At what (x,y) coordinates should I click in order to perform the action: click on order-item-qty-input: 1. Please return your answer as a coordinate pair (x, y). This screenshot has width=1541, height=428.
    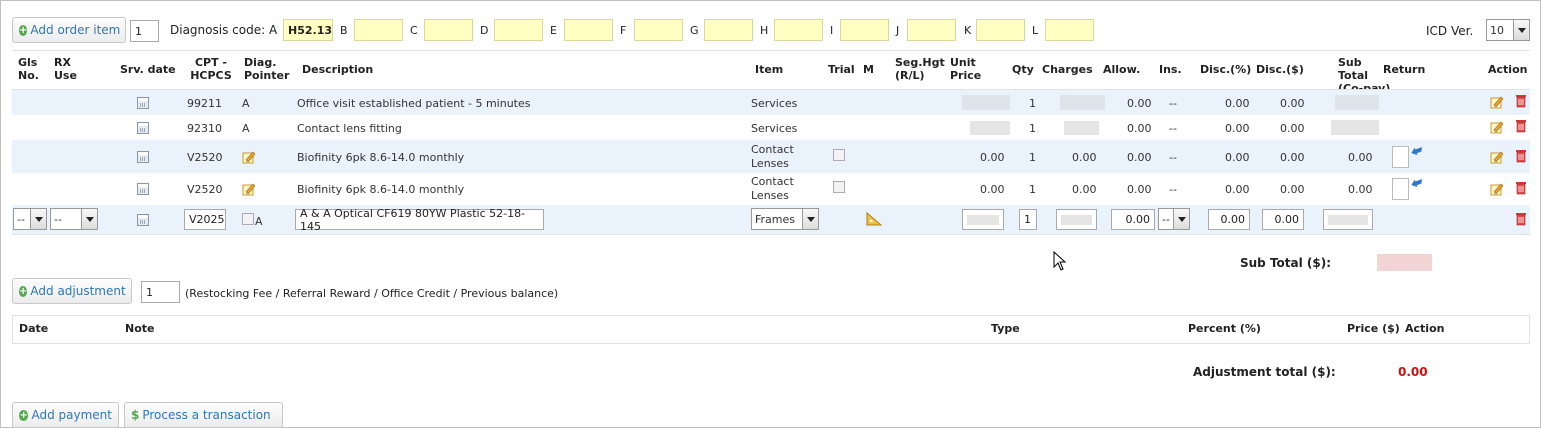
    Looking at the image, I should click on (144, 31).